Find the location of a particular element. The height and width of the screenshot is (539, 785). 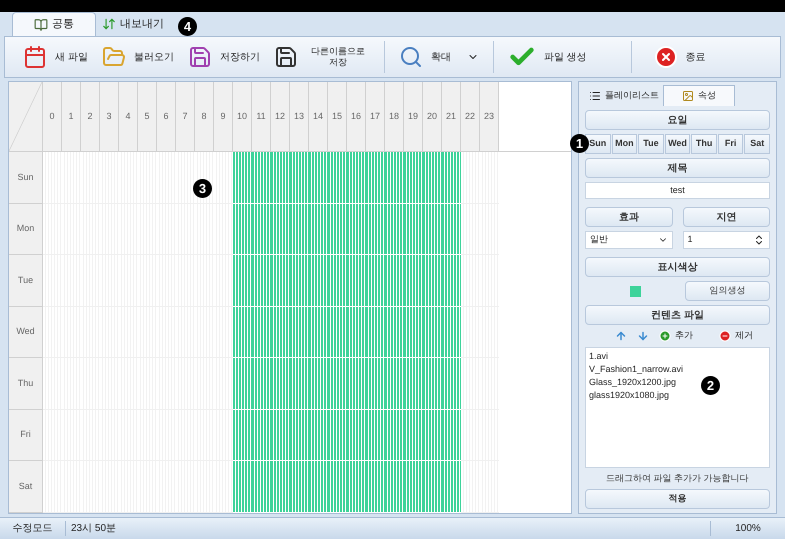

ribbon-tab: 내보내기 is located at coordinates (133, 24).